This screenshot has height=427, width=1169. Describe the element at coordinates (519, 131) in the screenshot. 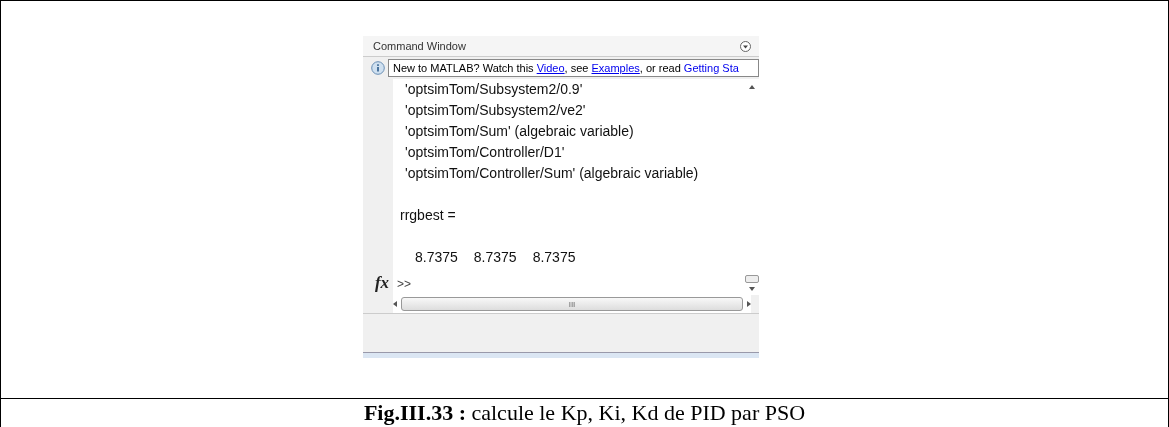

I see `output-line: 'optsimTom/Sum' (algebraic variable)` at that location.